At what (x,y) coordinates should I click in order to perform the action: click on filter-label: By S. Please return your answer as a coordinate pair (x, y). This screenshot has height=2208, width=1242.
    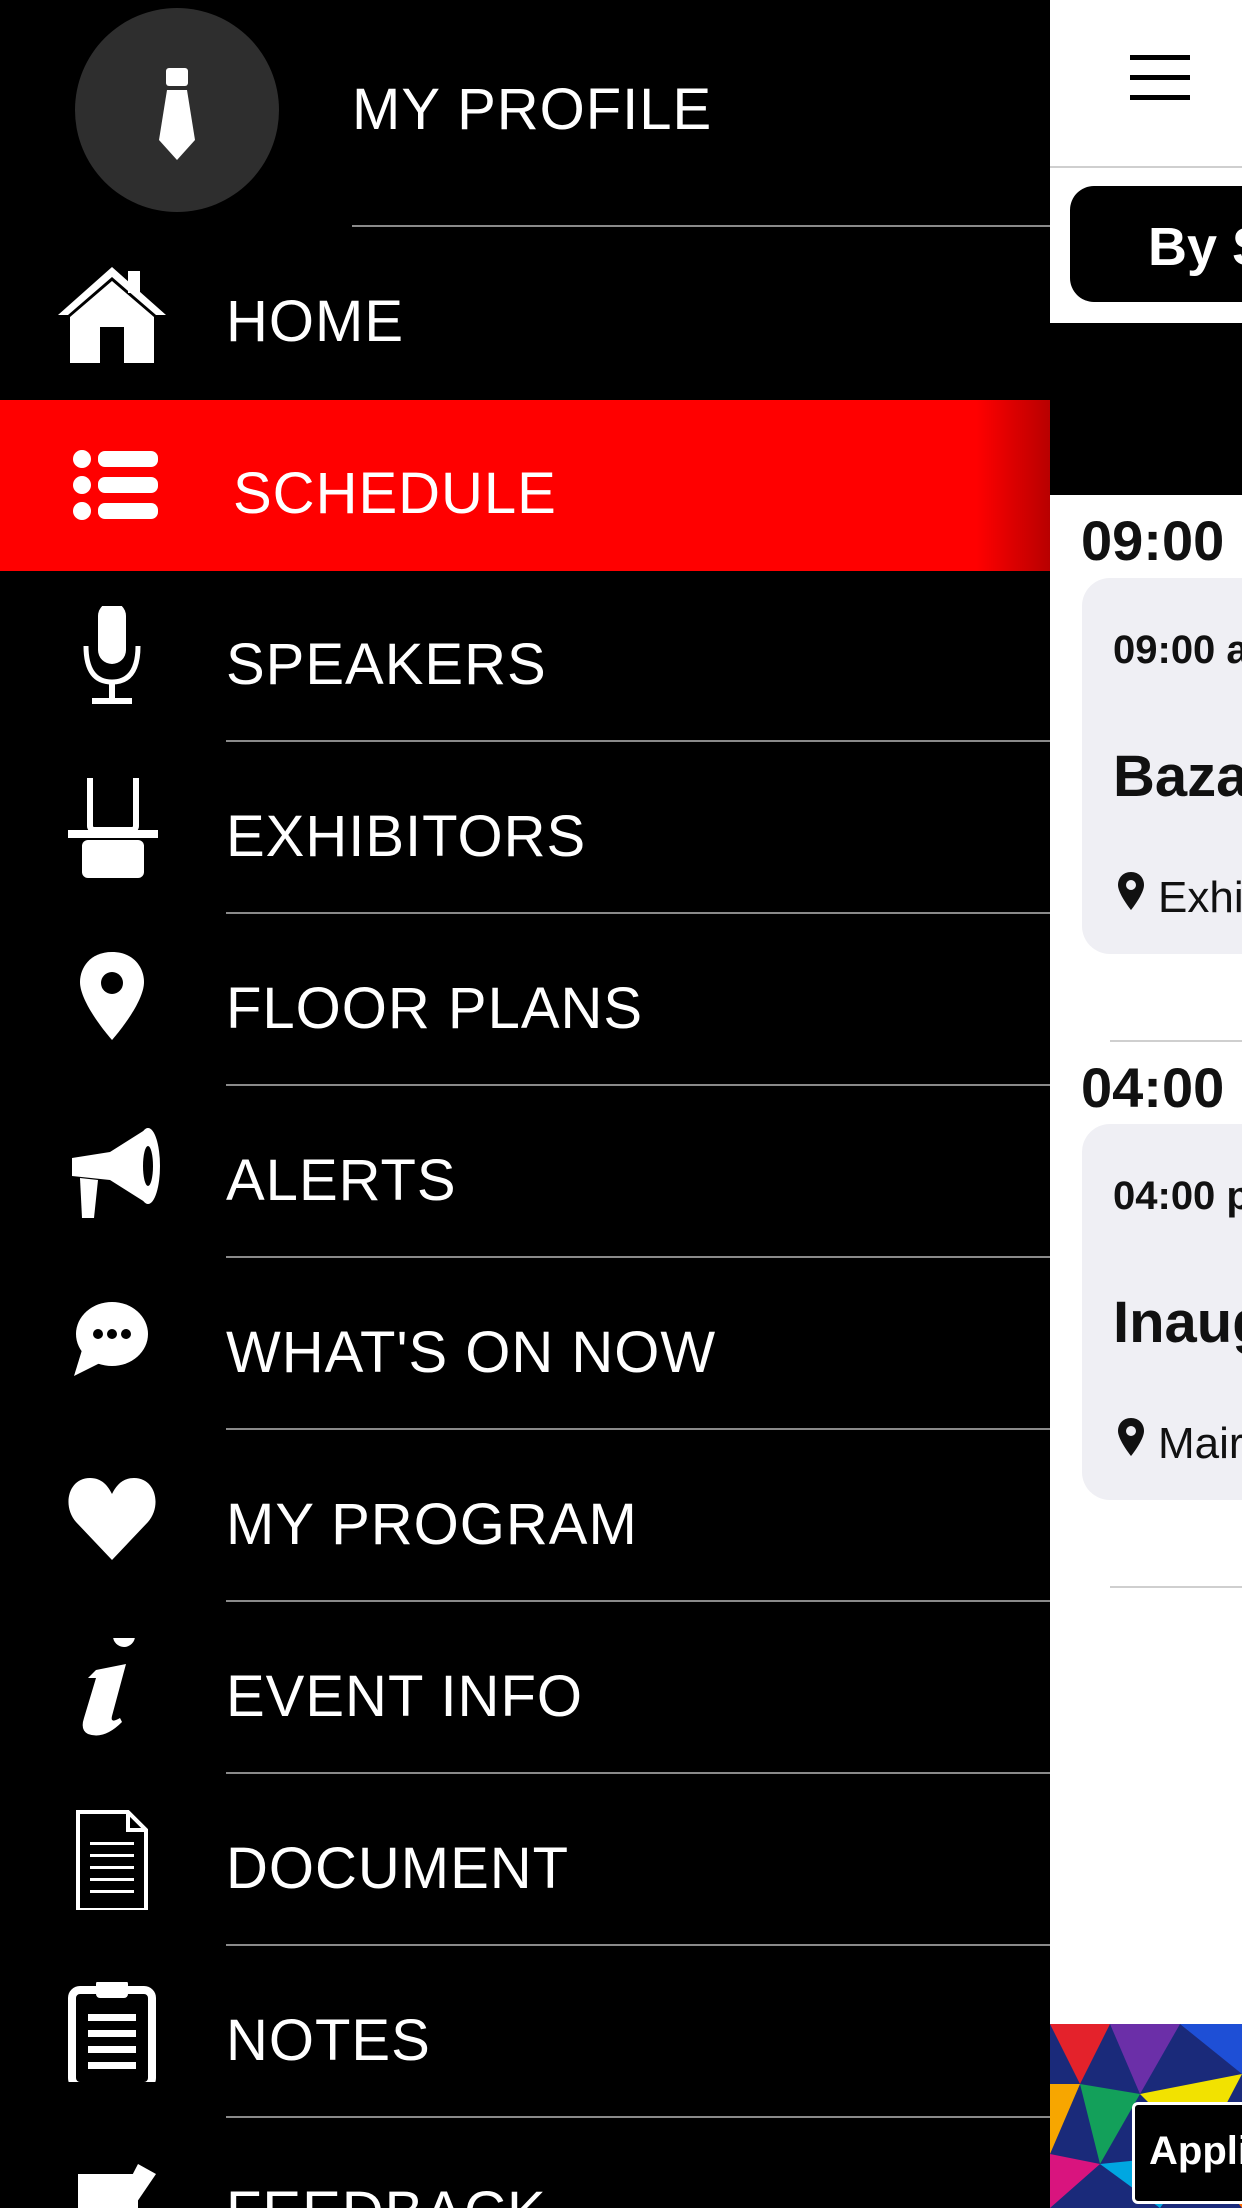
    Looking at the image, I should click on (1195, 247).